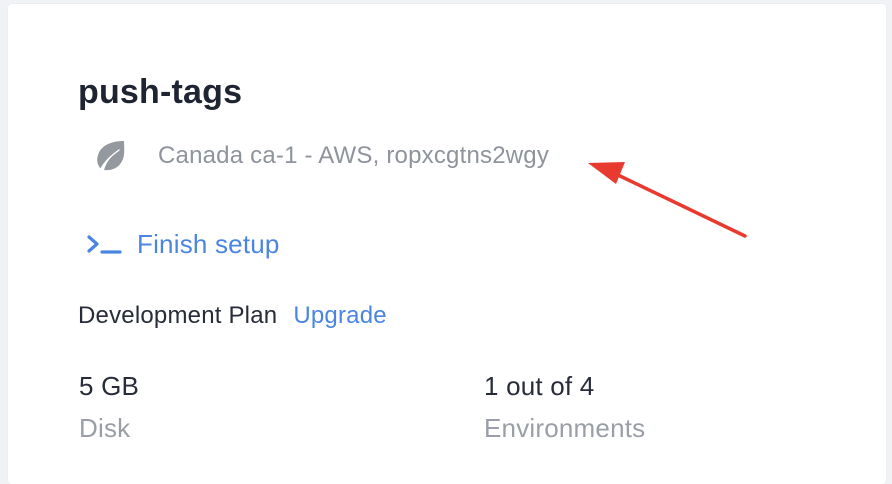  I want to click on project-region-info: Canada ca-1 - AWS, ropxcgtns2wgy, so click(354, 155).